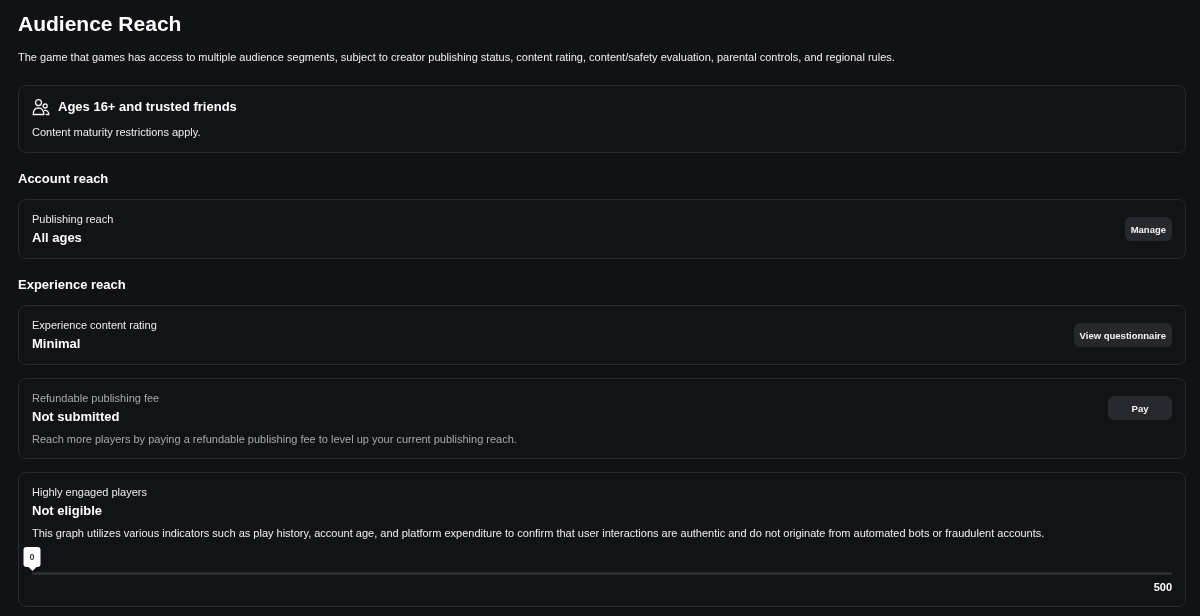 The width and height of the screenshot is (1200, 616). What do you see at coordinates (41, 107) in the screenshot?
I see `people-icon` at bounding box center [41, 107].